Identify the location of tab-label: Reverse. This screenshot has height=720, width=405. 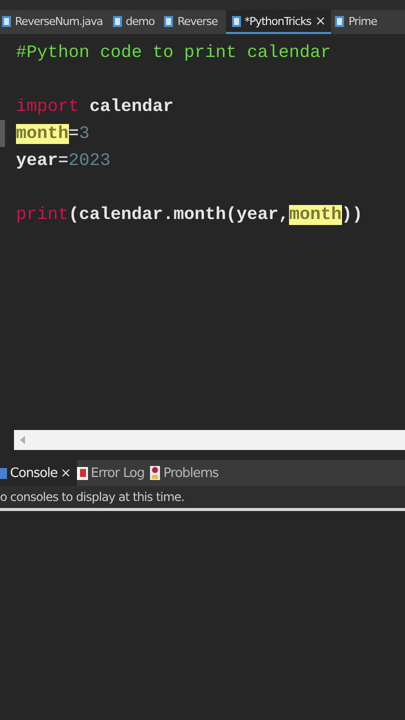
(197, 21).